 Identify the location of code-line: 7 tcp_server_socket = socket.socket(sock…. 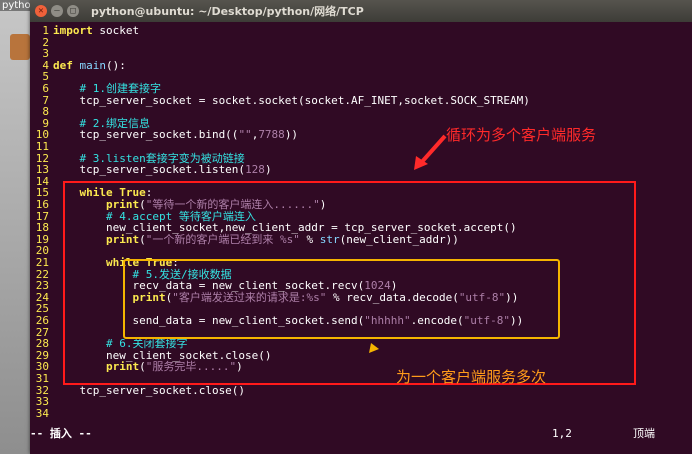
(280, 100).